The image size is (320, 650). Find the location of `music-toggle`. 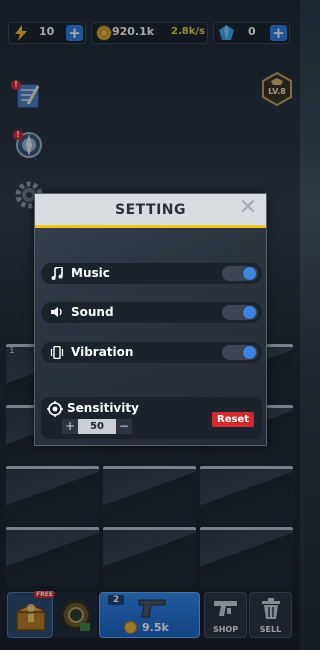

music-toggle is located at coordinates (240, 273).